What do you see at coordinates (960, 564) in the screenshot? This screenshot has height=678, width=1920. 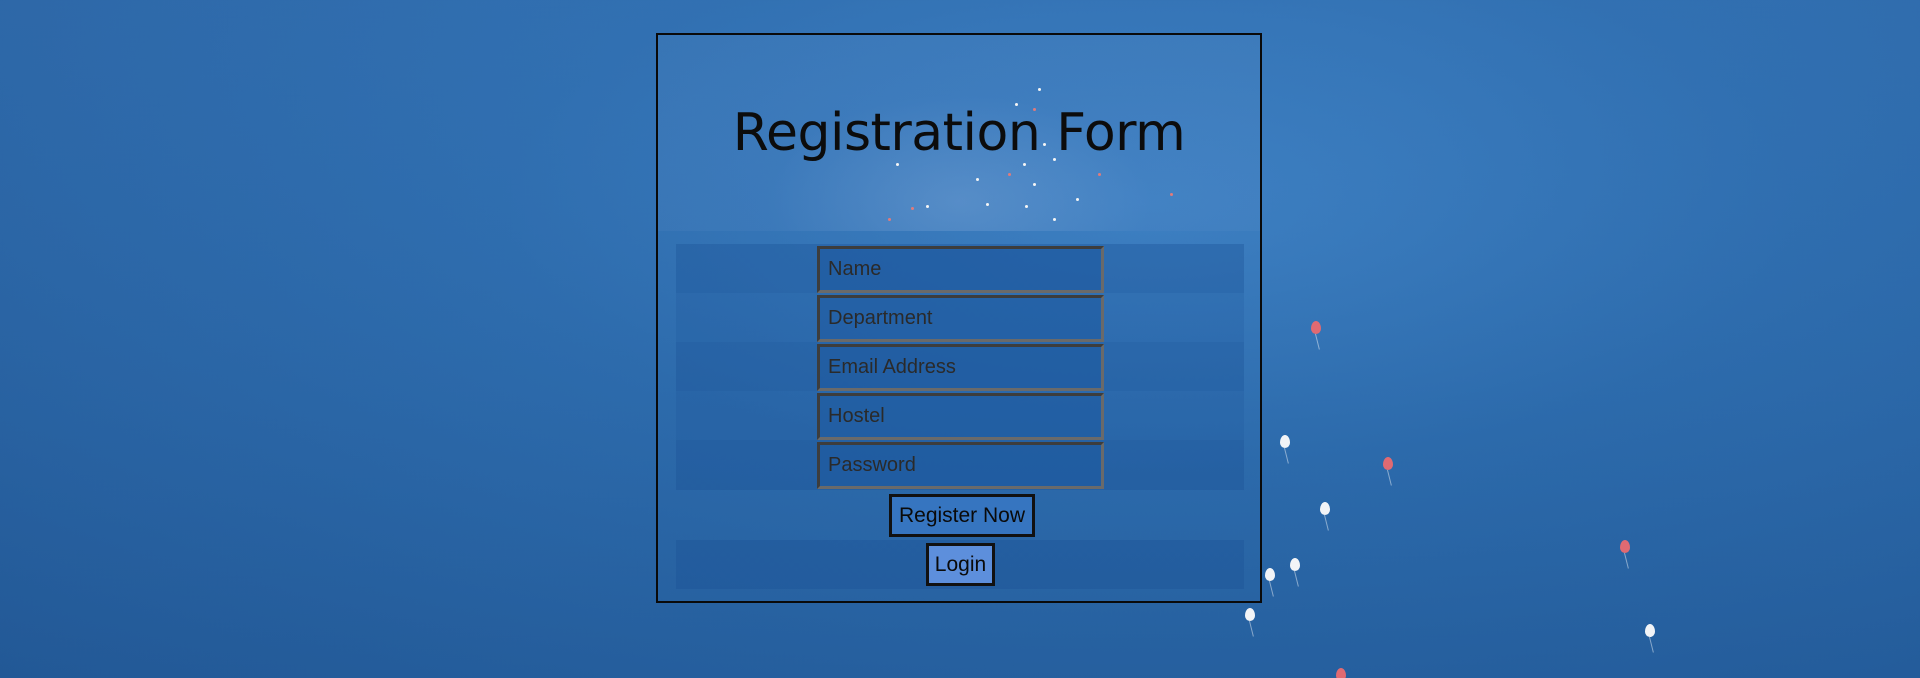 I see `login-button: Login` at bounding box center [960, 564].